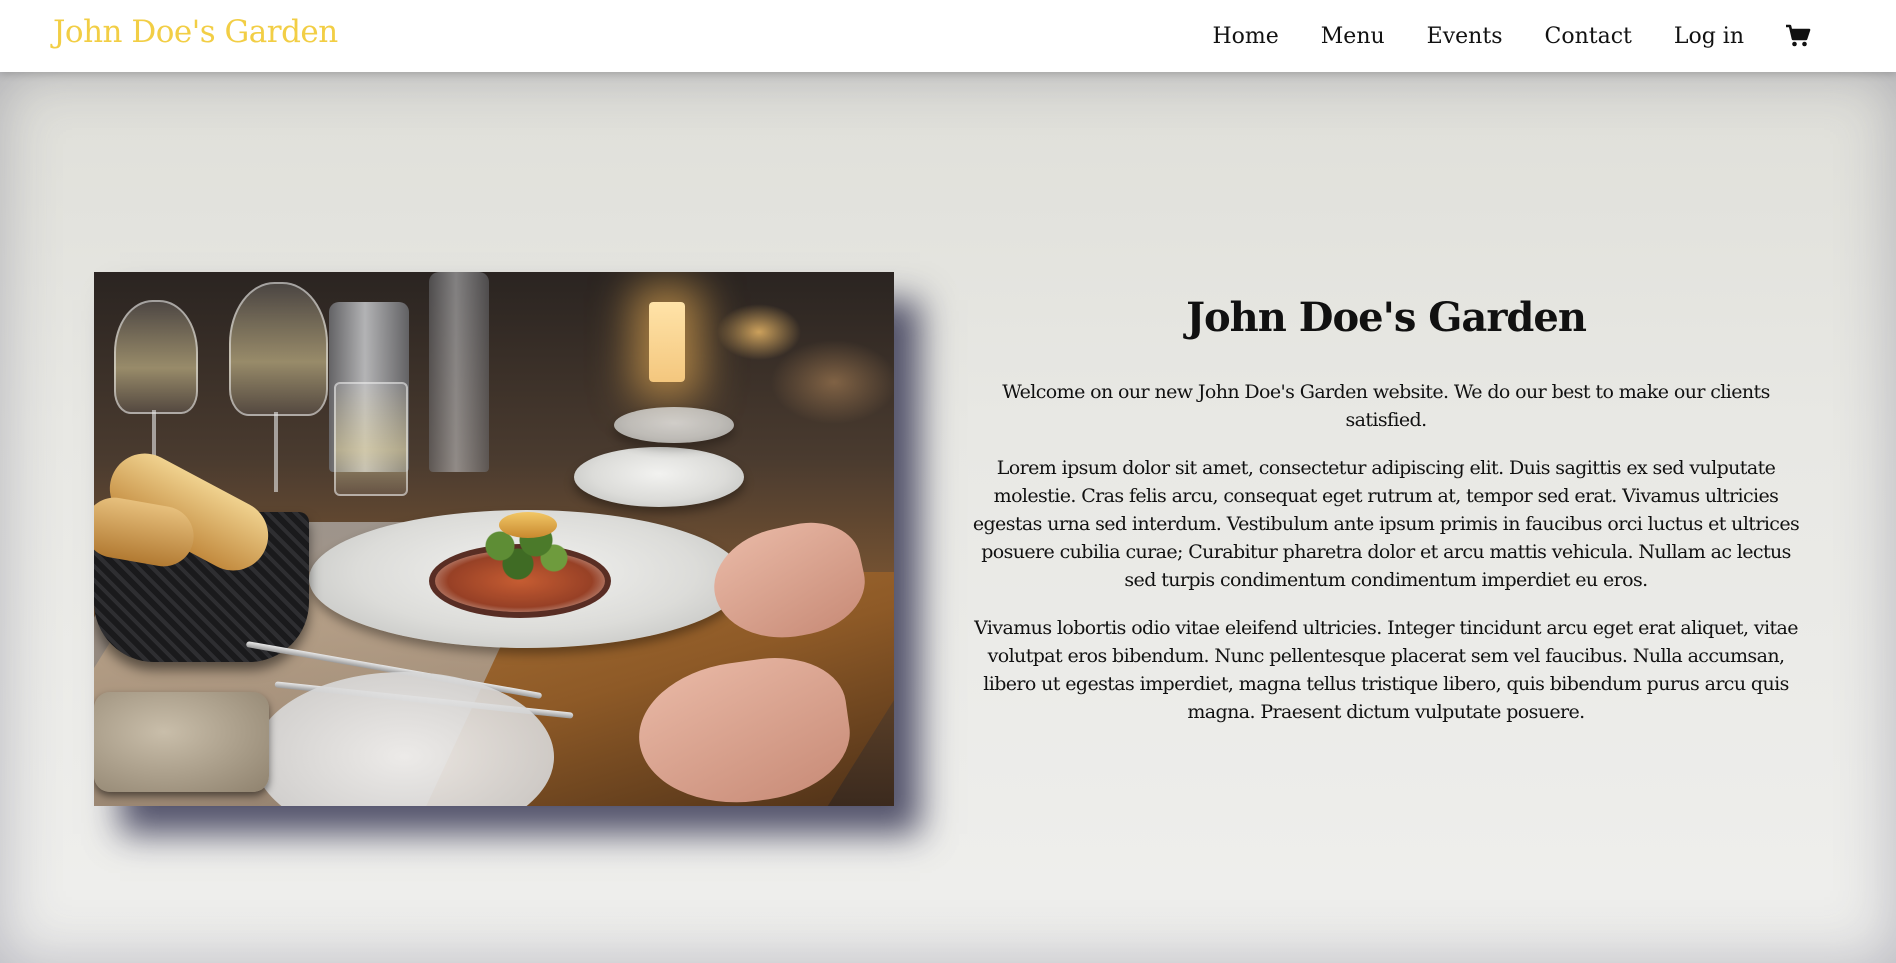 The image size is (1896, 963). Describe the element at coordinates (659, 477) in the screenshot. I see `photo-plate-back` at that location.